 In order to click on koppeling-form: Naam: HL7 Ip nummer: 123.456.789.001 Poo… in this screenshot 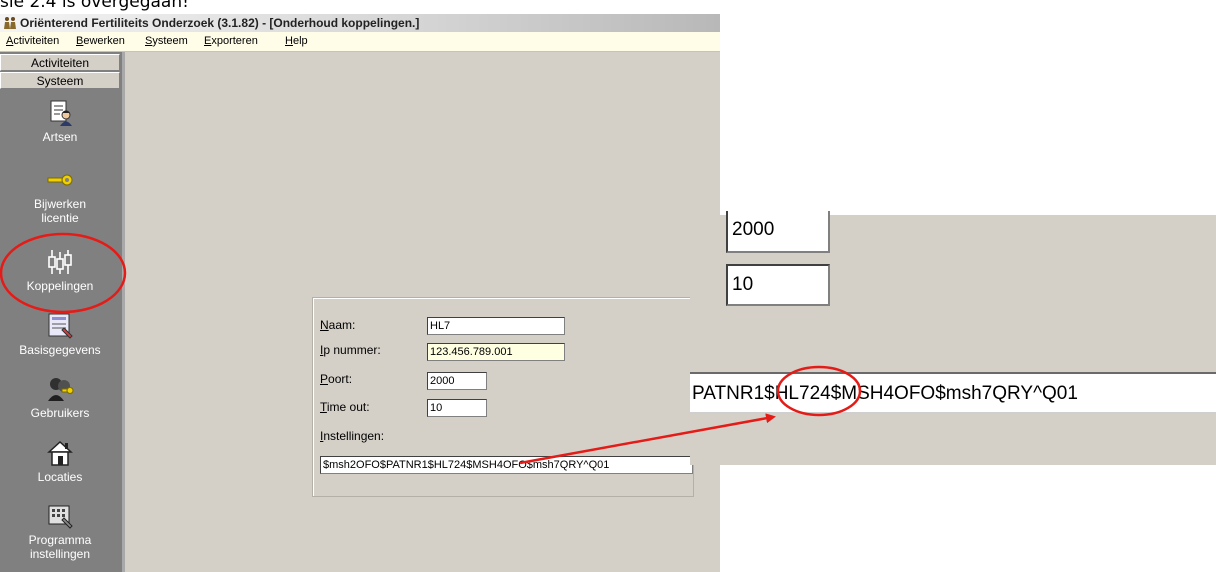, I will do `click(503, 397)`.